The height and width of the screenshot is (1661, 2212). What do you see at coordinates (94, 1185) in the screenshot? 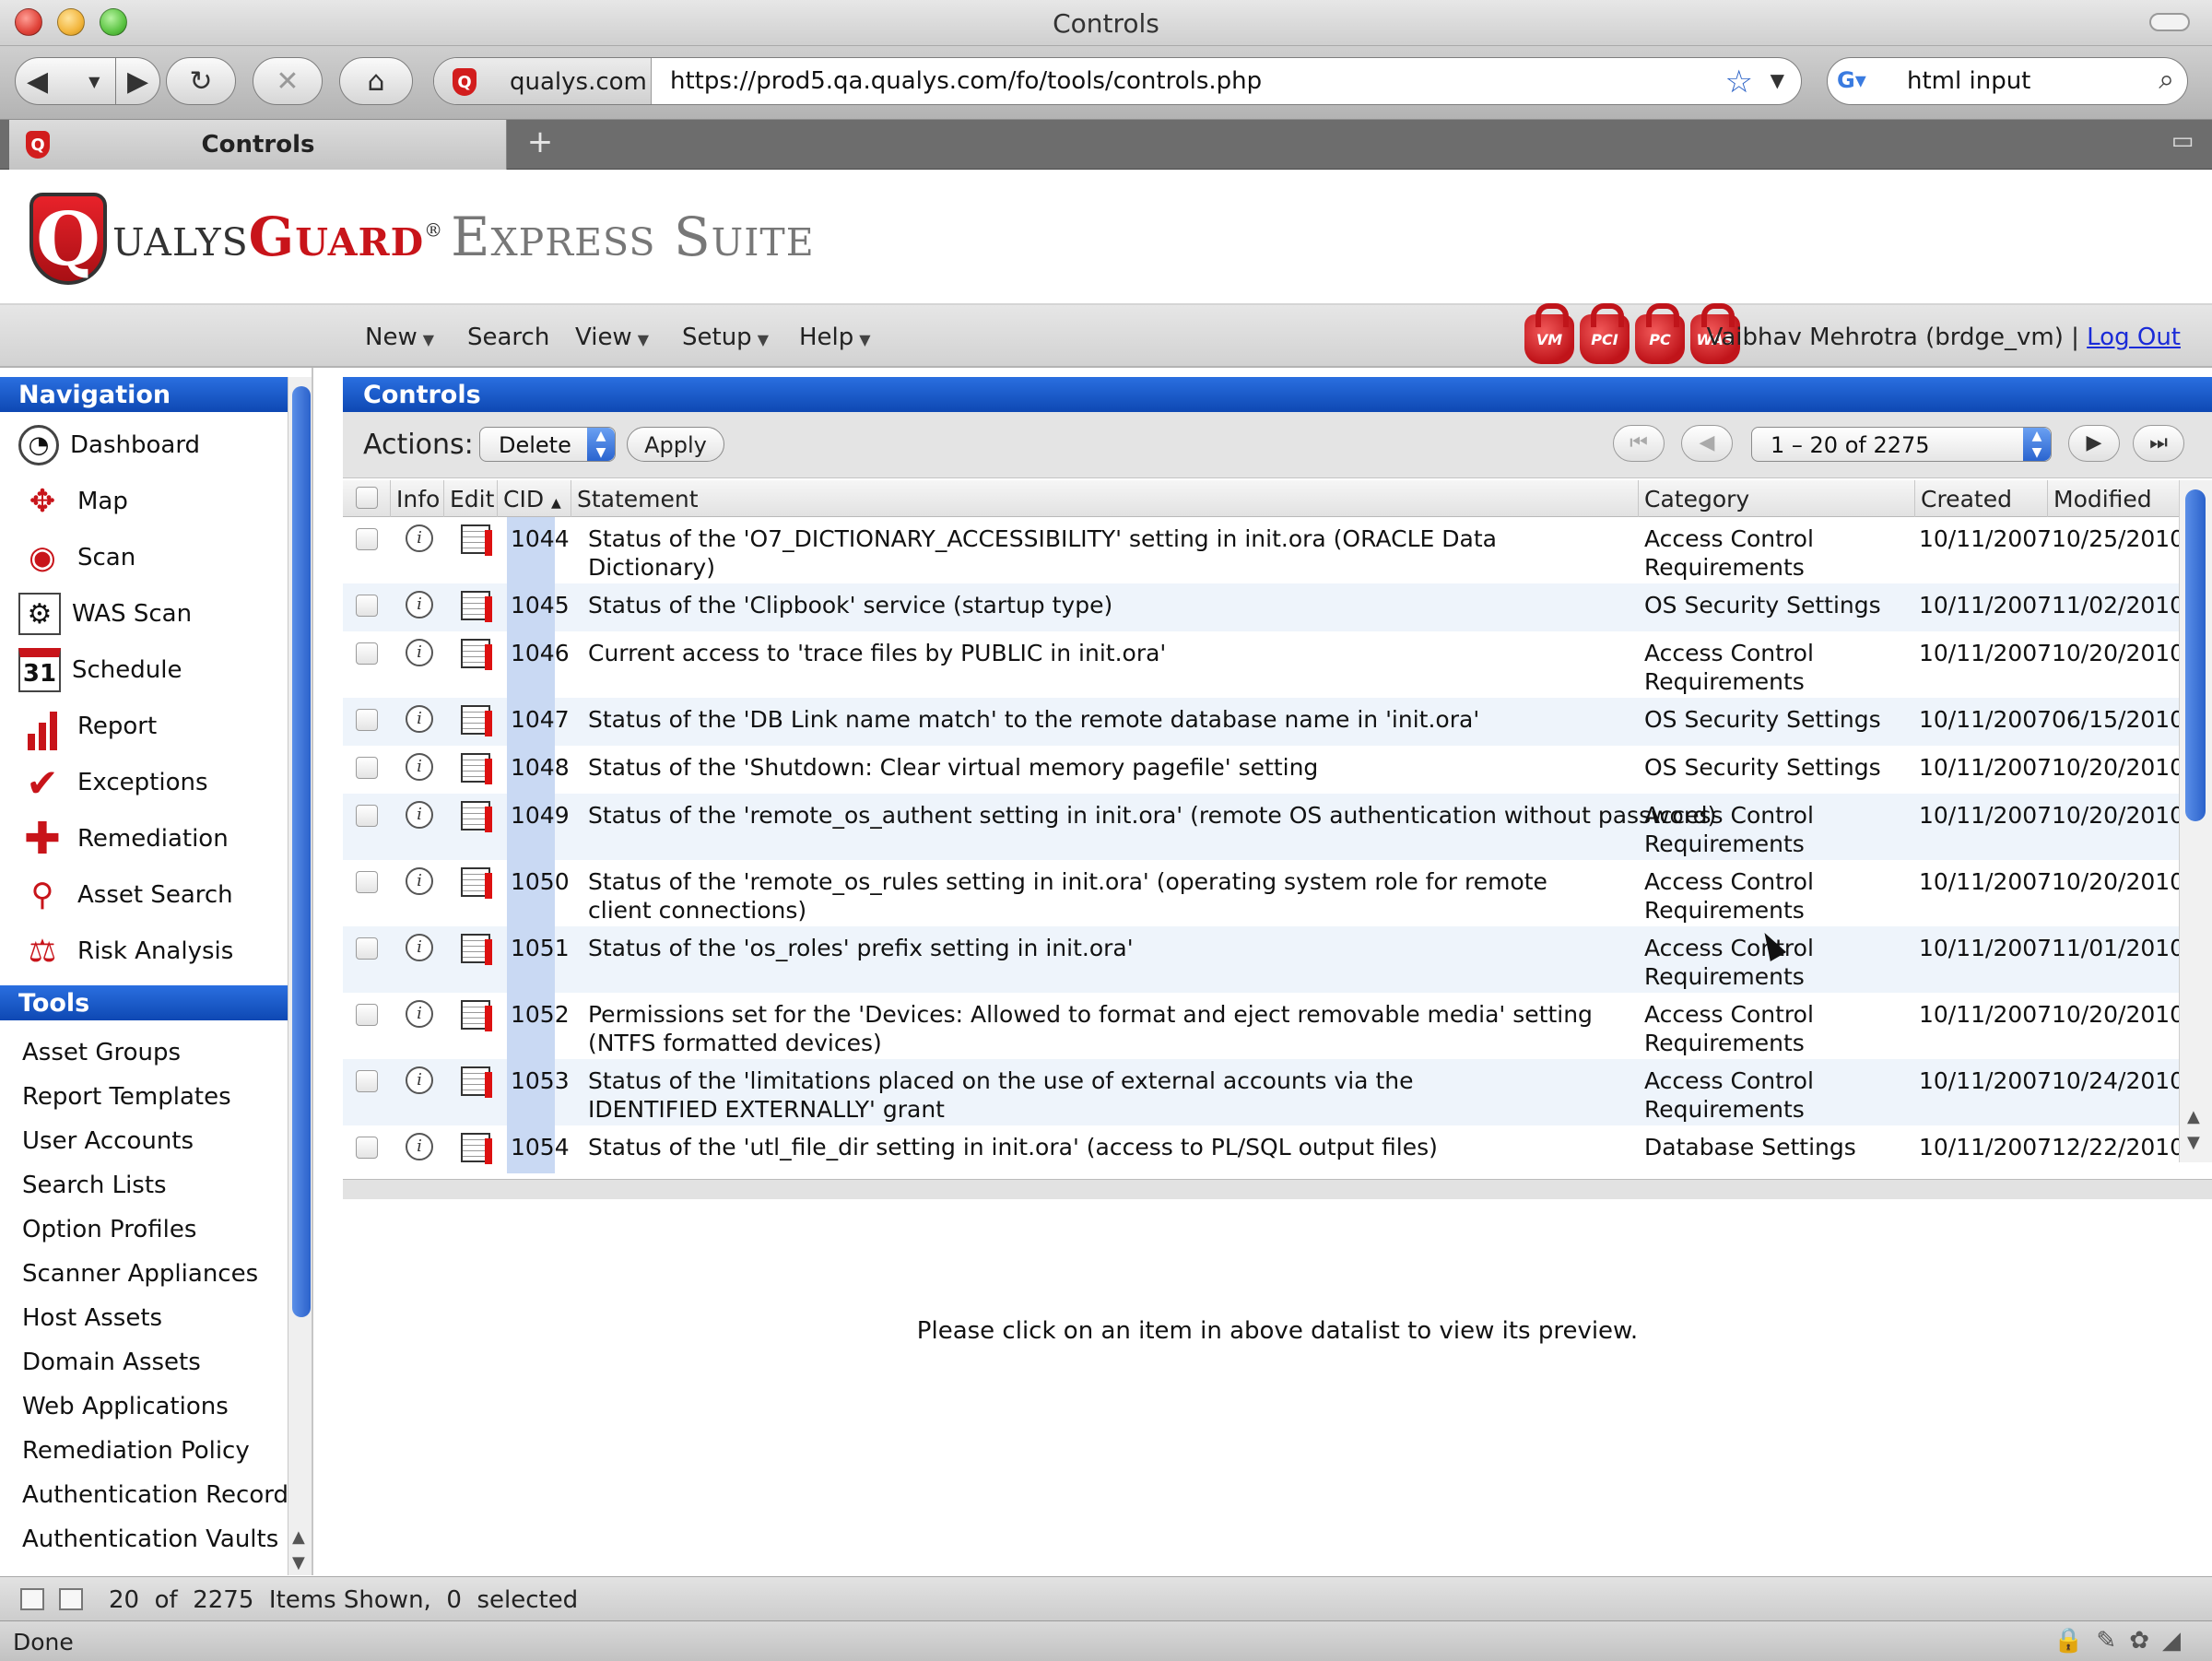
I see `tool-search-lists: Search Lists` at bounding box center [94, 1185].